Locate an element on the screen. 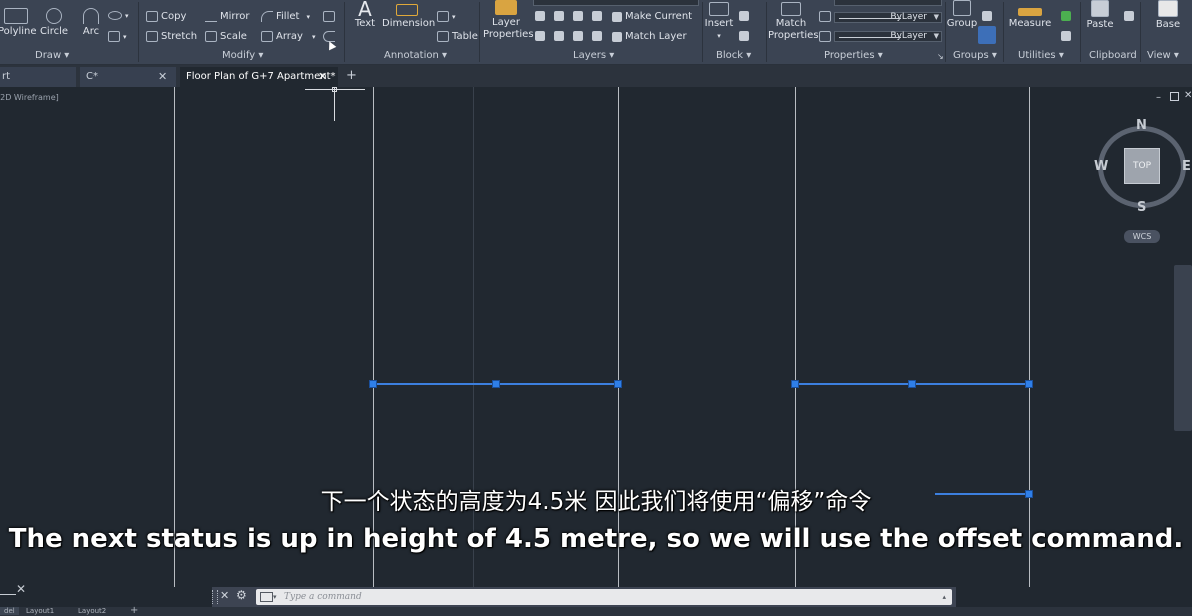 The image size is (1192, 616). paste-button: Paste is located at coordinates (1100, 15).